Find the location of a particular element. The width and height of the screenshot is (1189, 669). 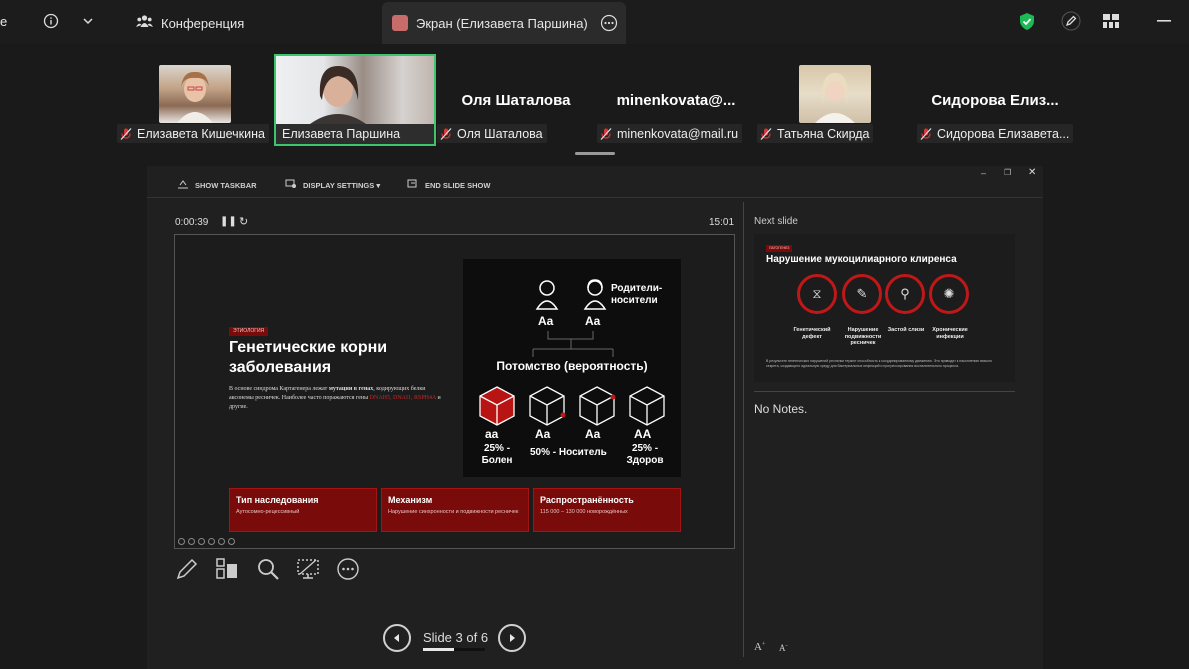

mini-zoom-icon is located at coordinates (221, 541).